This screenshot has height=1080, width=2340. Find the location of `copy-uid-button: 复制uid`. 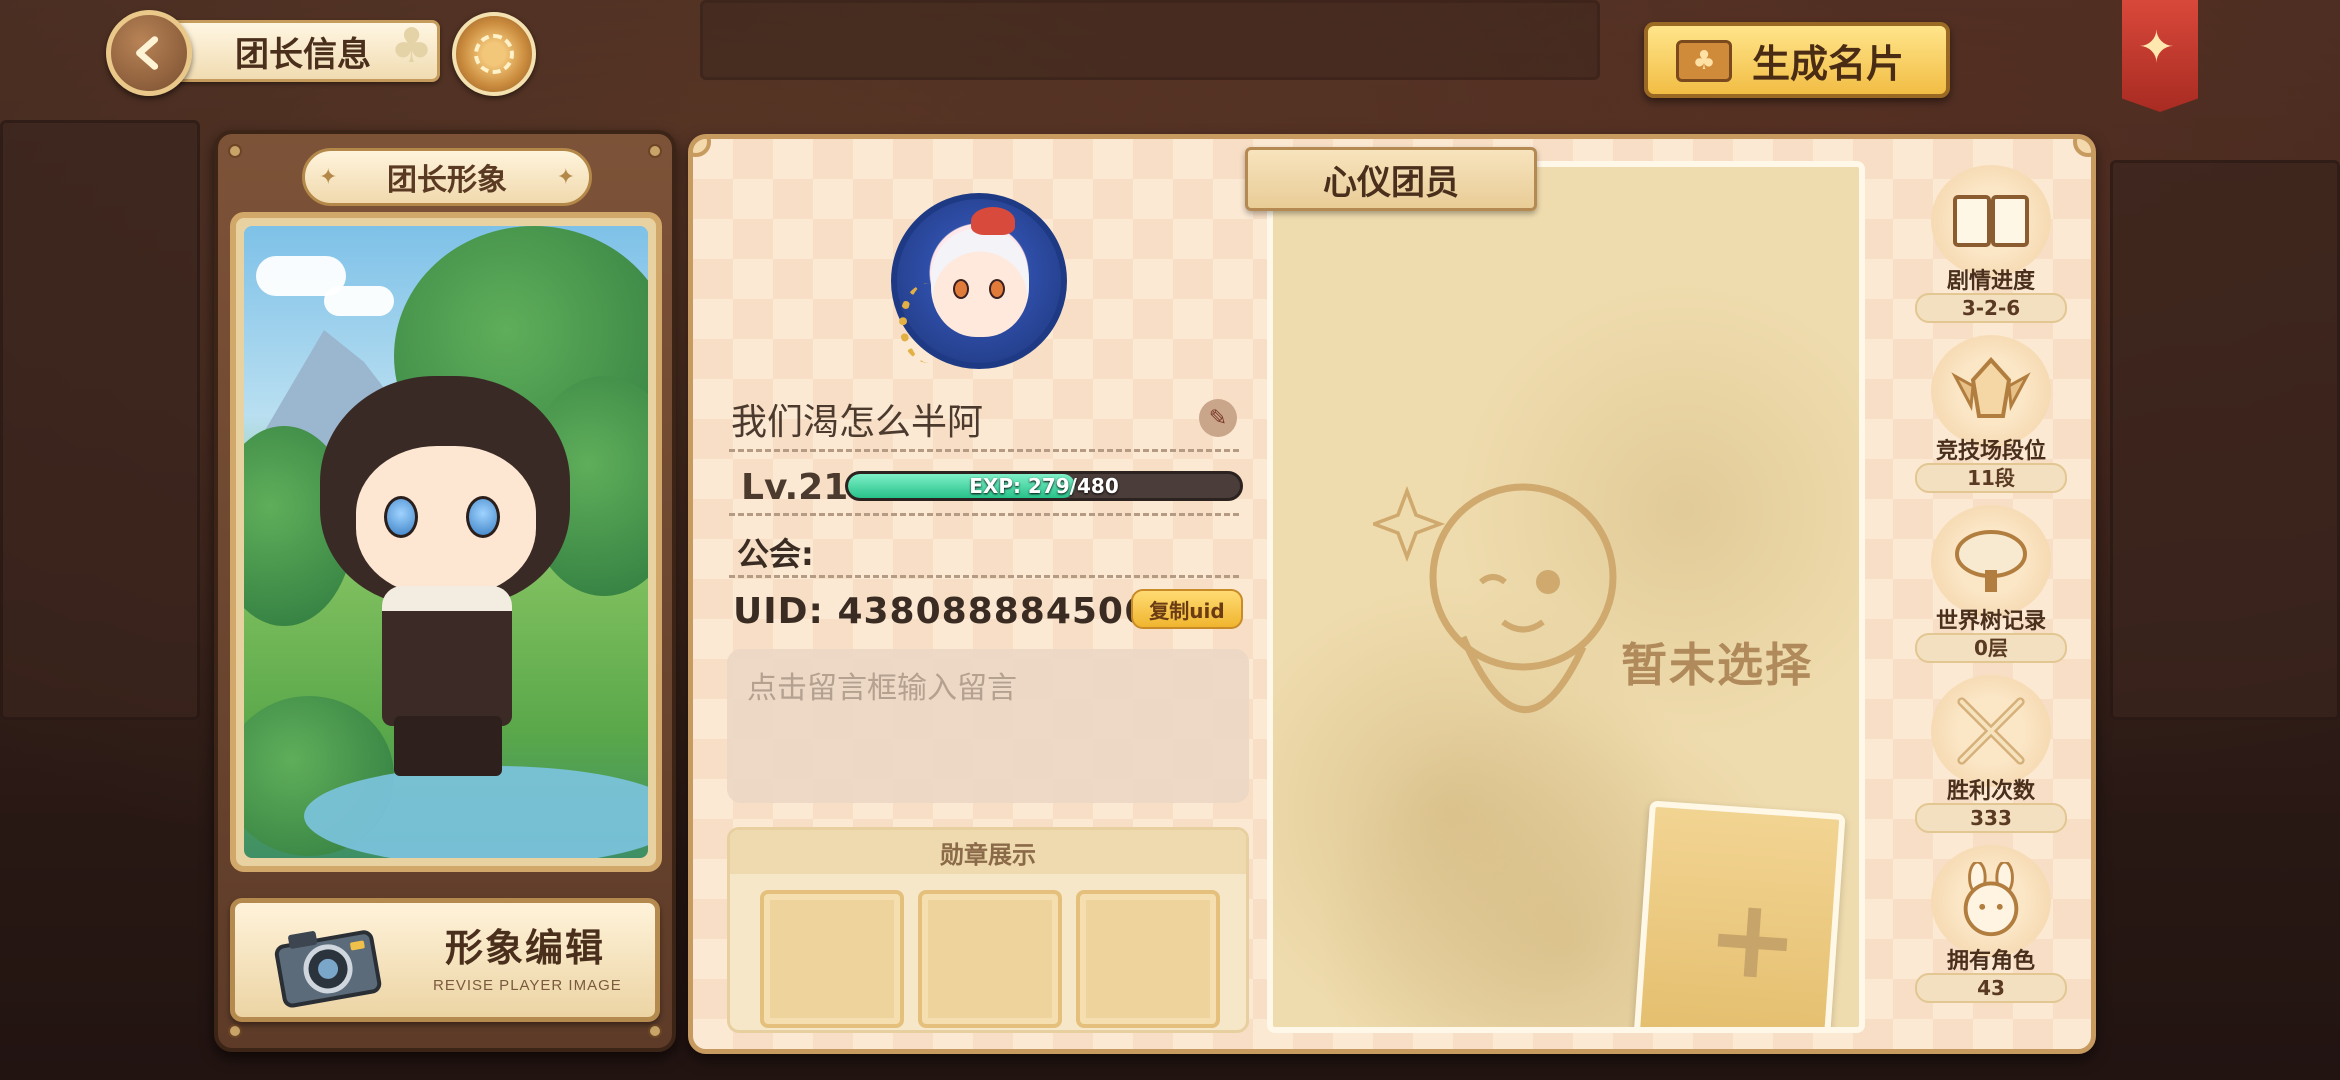

copy-uid-button: 复制uid is located at coordinates (1187, 609).